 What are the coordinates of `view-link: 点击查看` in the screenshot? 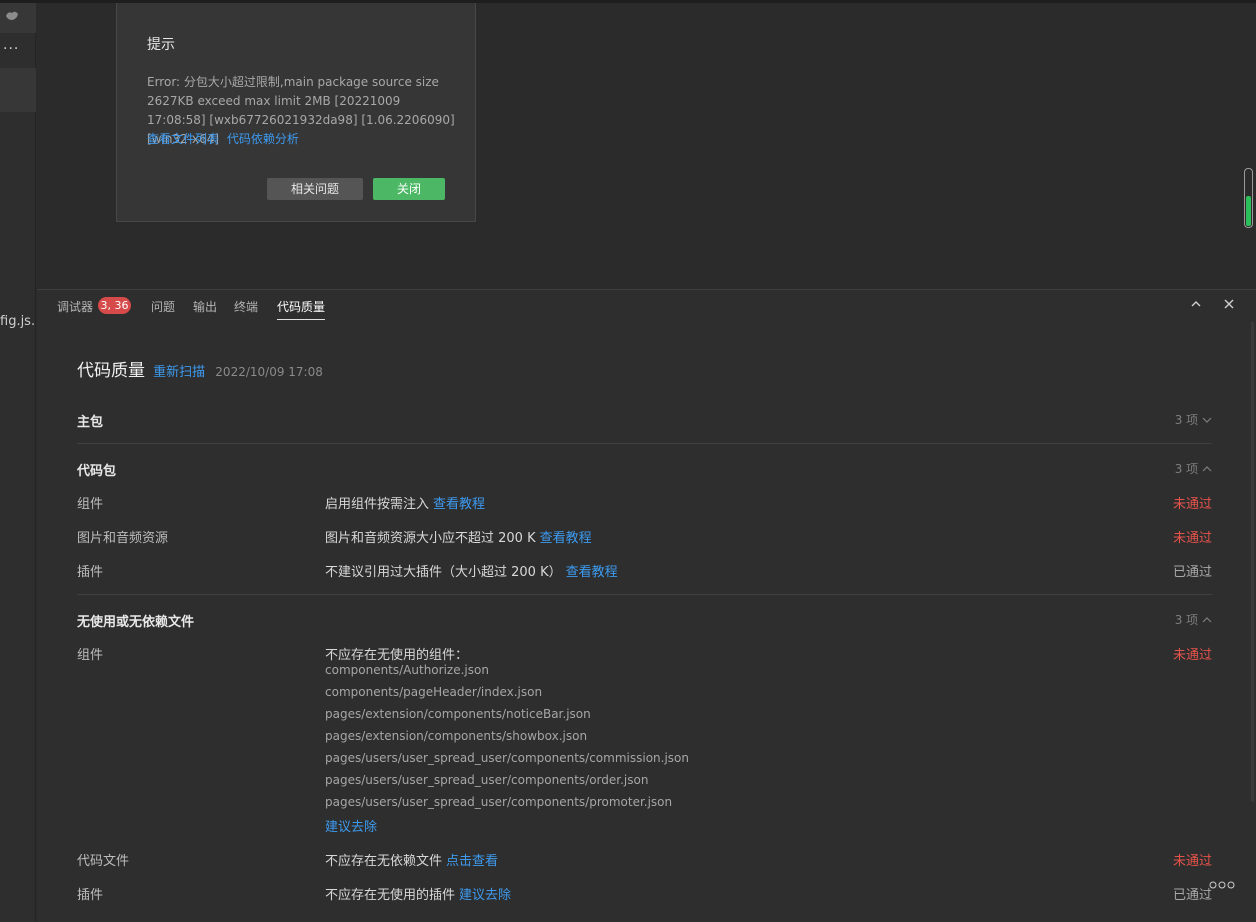 It's located at (472, 861).